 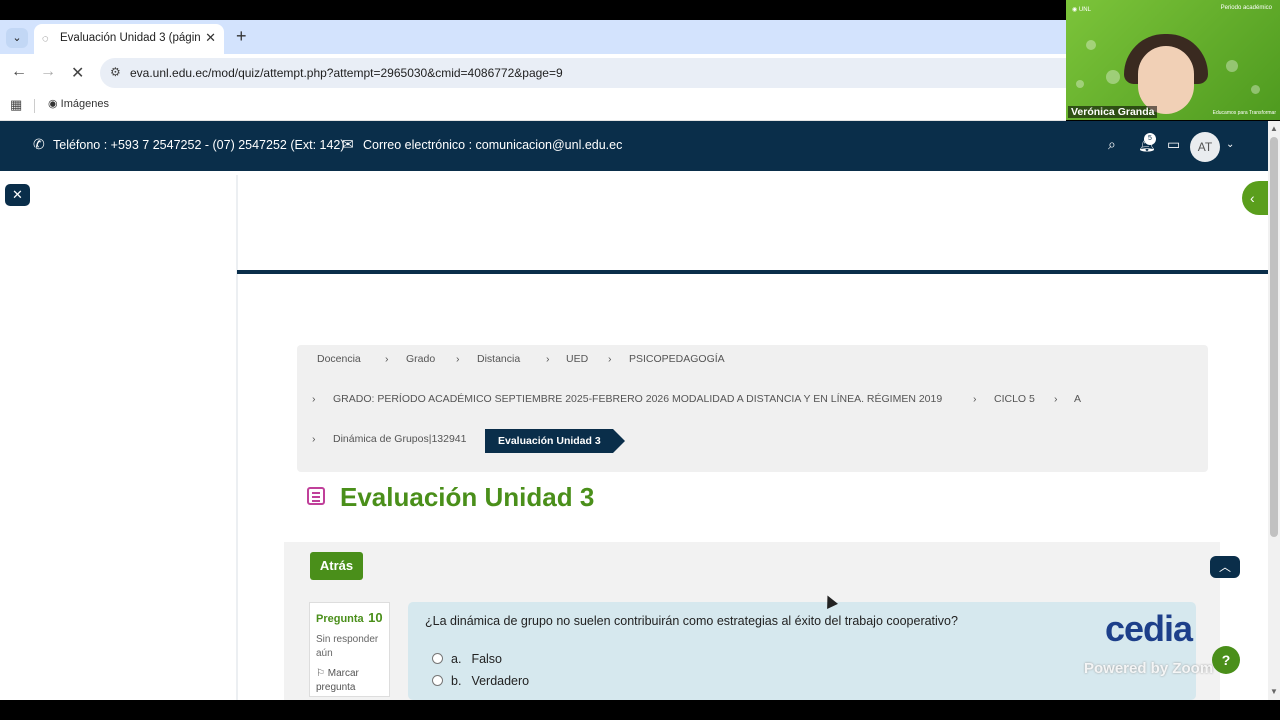 What do you see at coordinates (375, 617) in the screenshot?
I see `question-number: 10` at bounding box center [375, 617].